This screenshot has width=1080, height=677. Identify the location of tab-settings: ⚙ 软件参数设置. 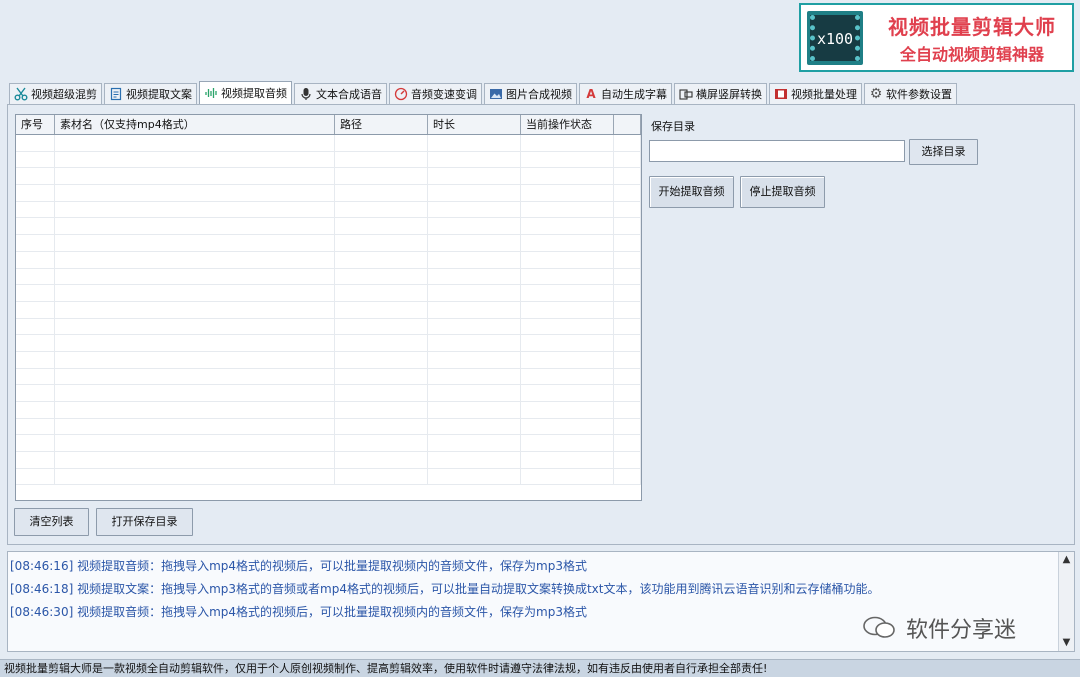
(910, 93).